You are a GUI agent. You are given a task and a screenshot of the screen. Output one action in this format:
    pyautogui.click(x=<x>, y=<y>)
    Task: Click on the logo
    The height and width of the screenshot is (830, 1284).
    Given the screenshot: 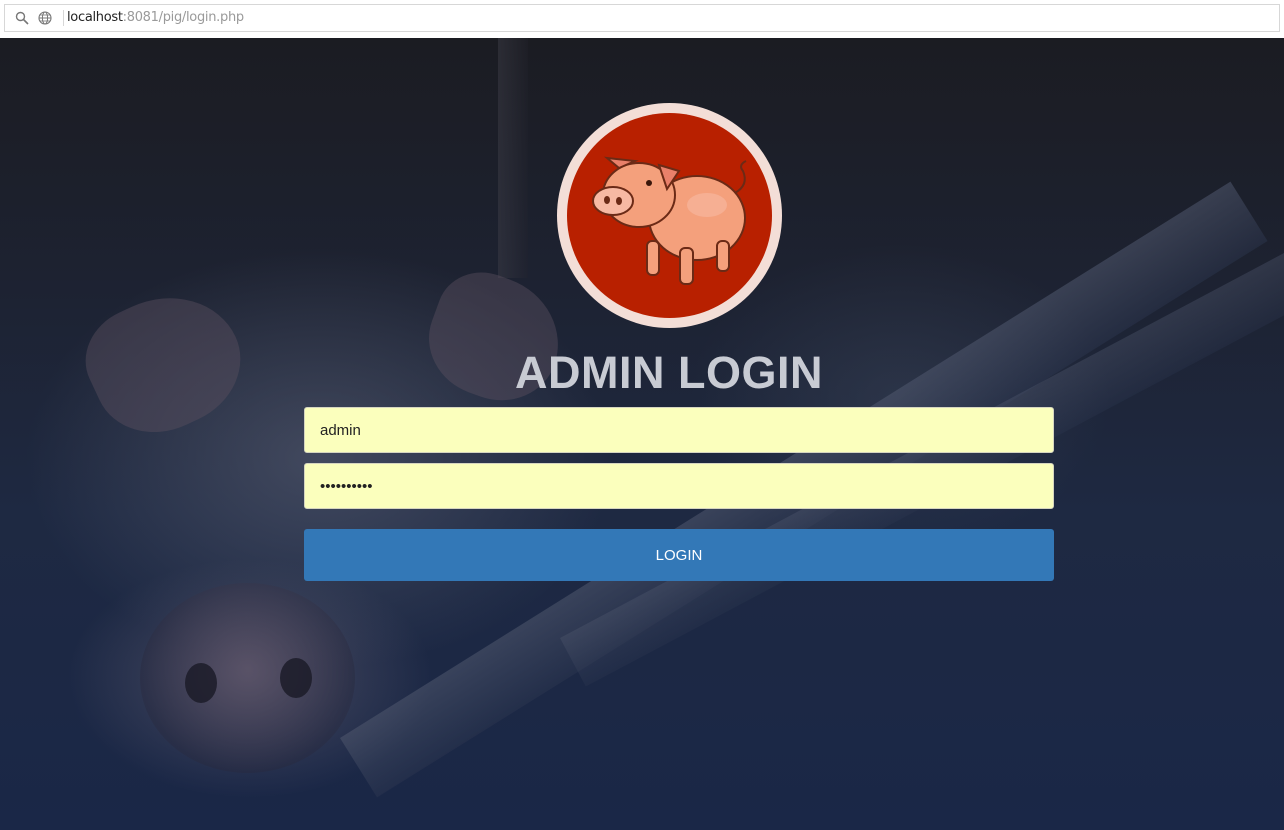 What is the action you would take?
    pyautogui.click(x=669, y=215)
    